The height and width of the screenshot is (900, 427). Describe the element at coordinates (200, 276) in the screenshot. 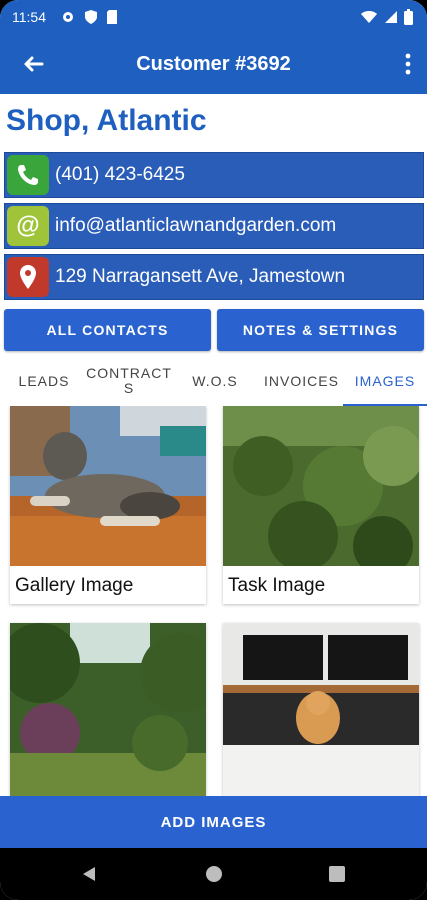

I see `address: 129 Narragansett Ave, Jamestown` at that location.